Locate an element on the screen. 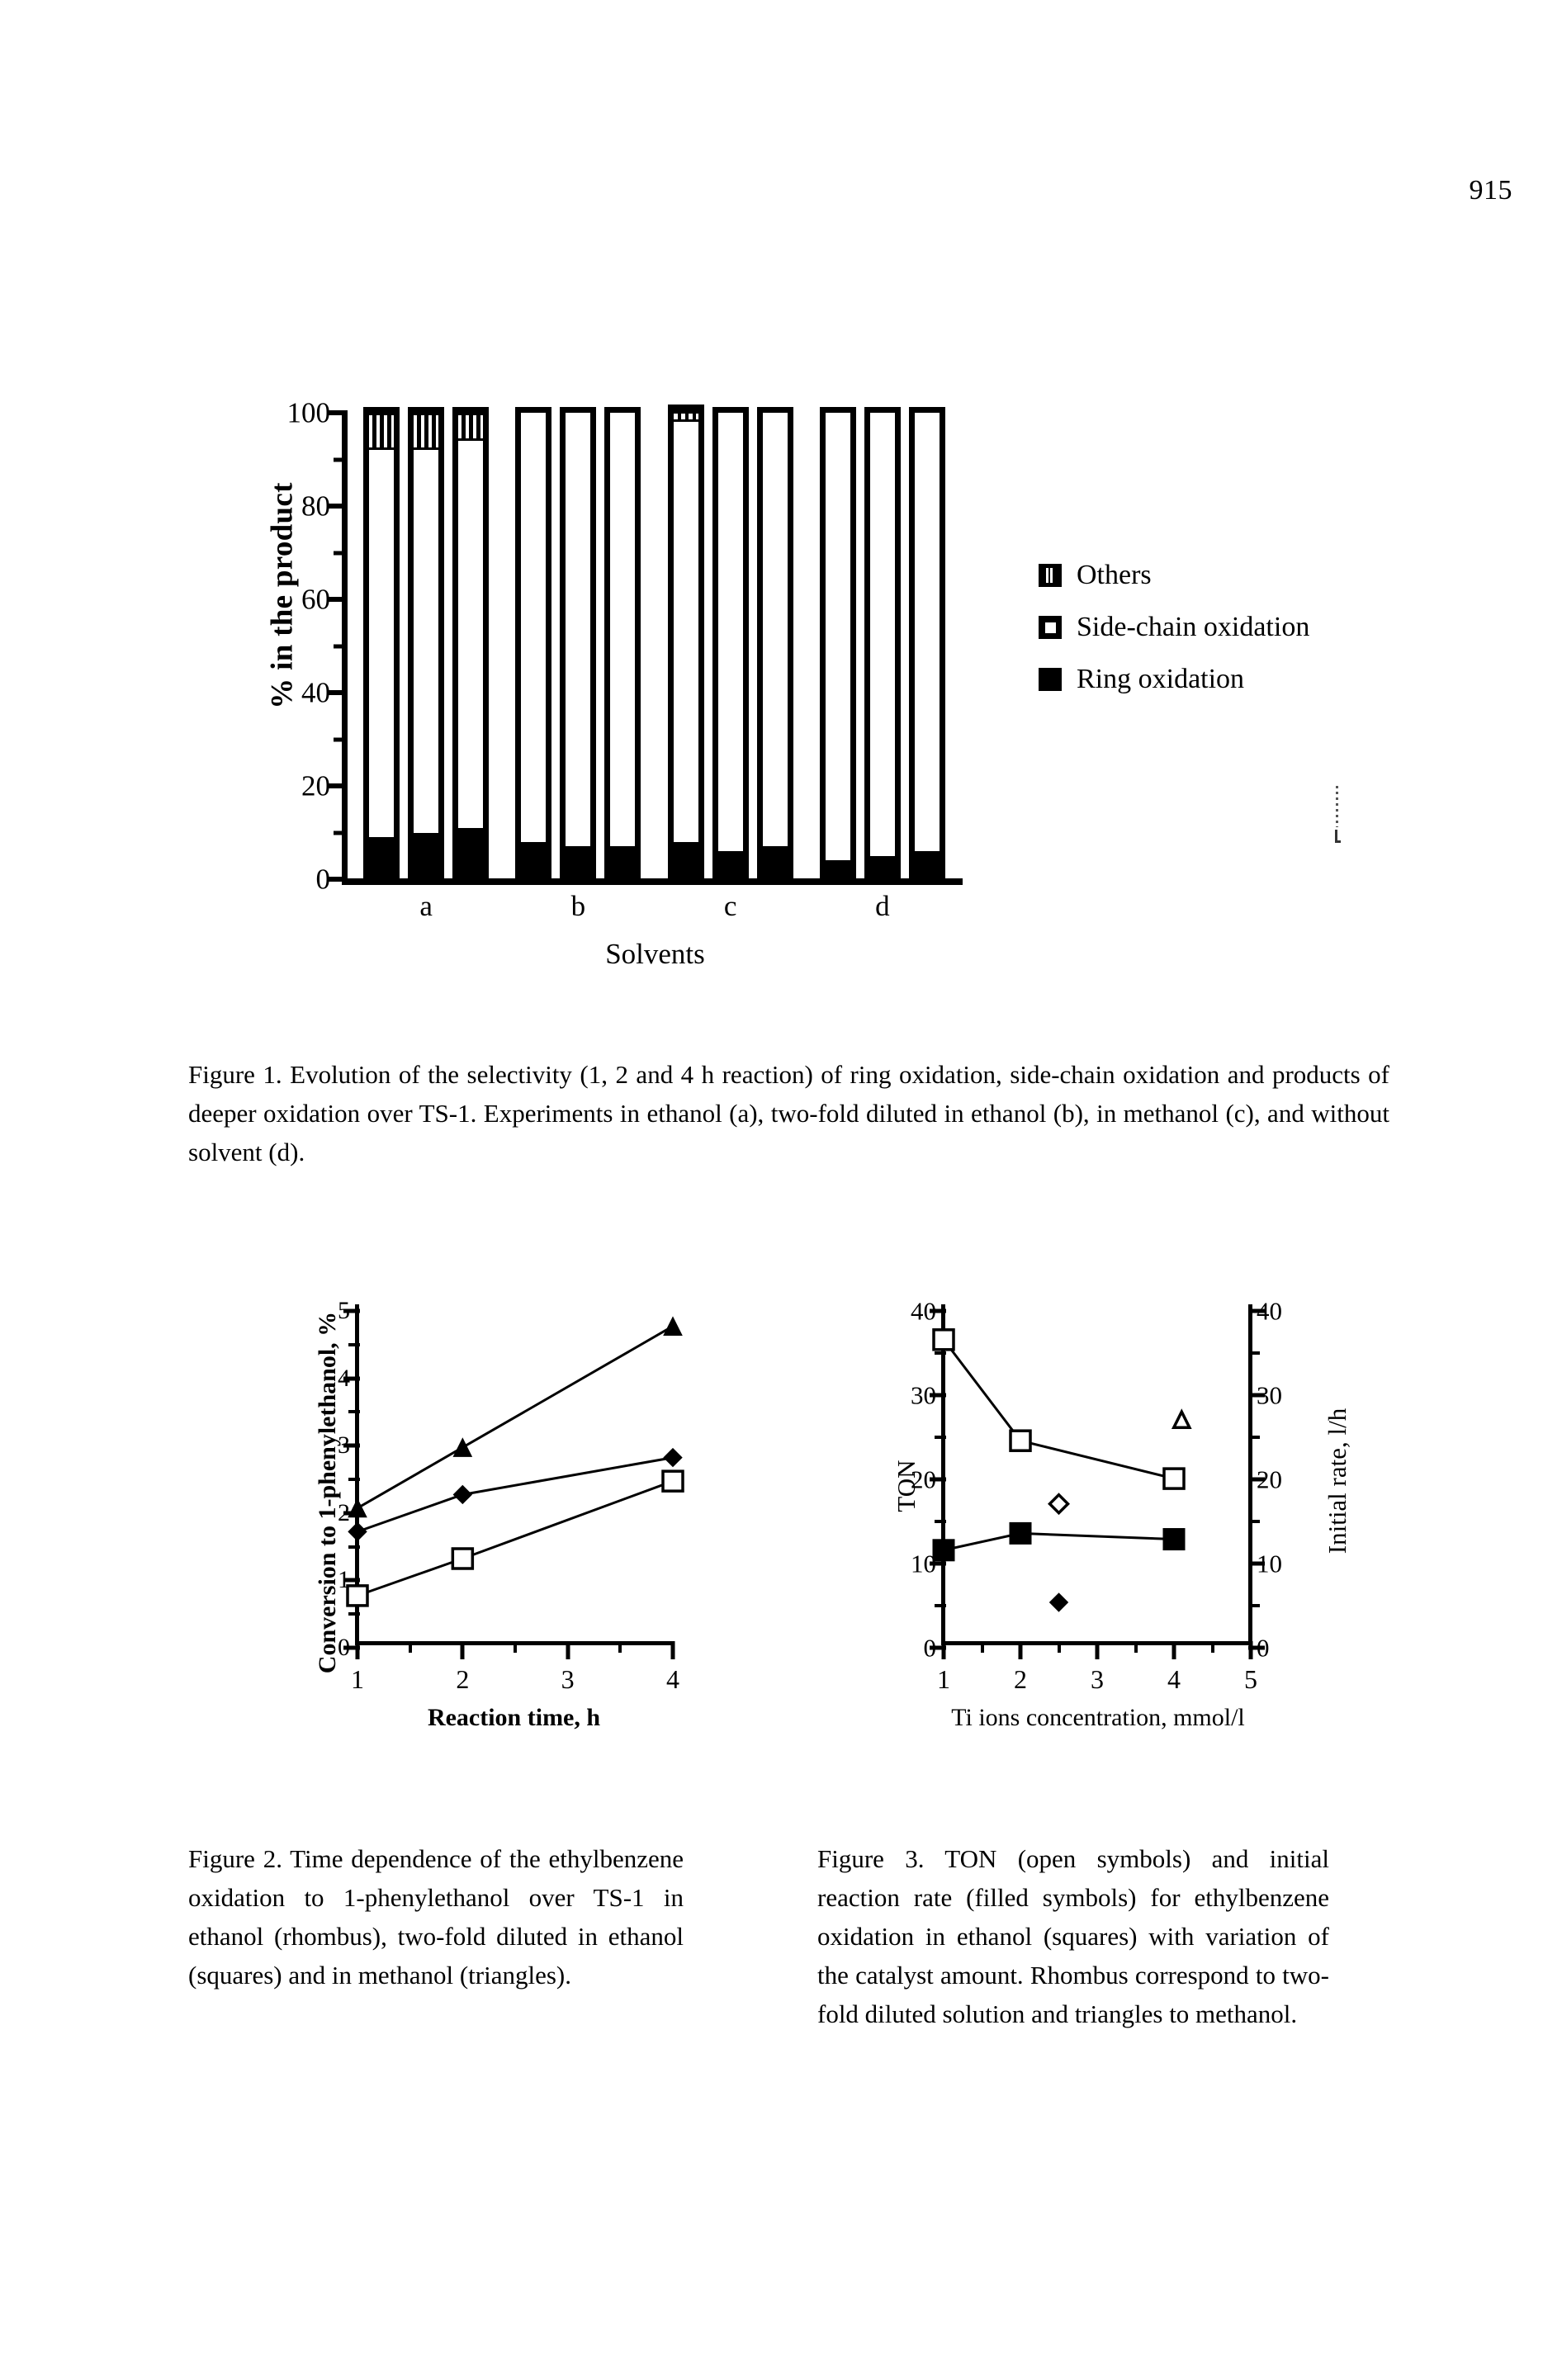  figure-1-y-tick-label: 100 is located at coordinates (308, 412).